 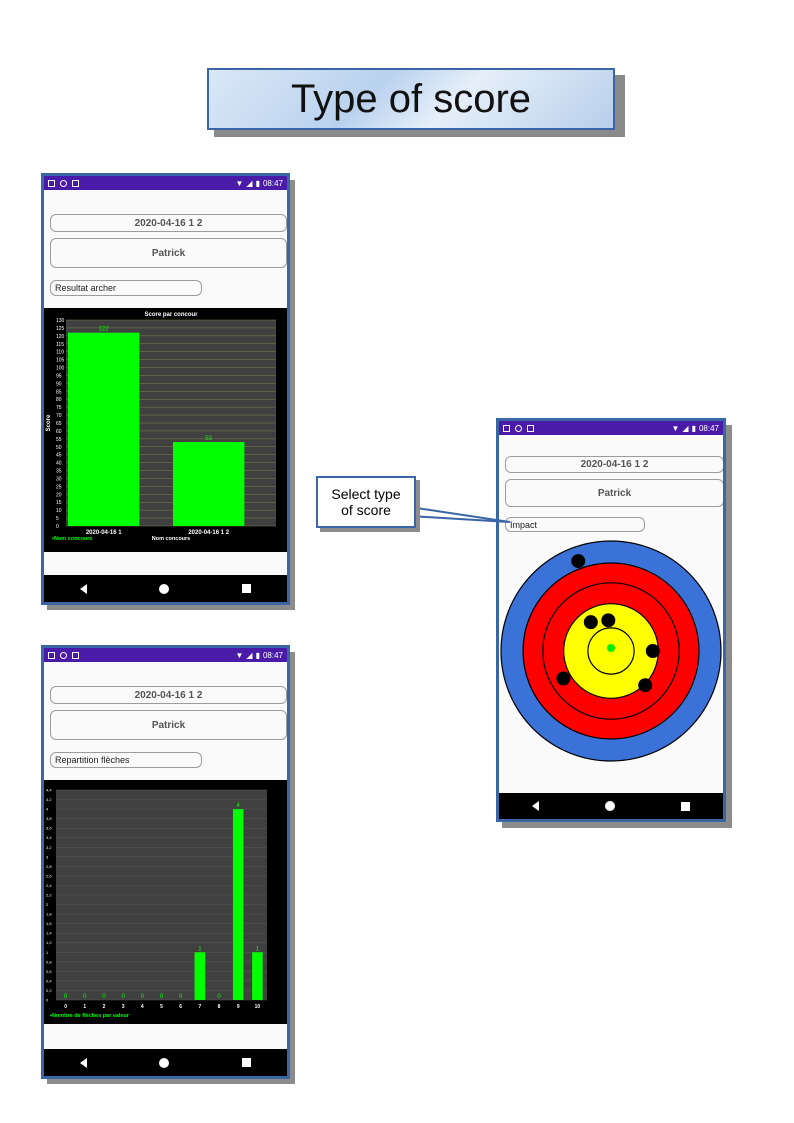 What do you see at coordinates (59, 479) in the screenshot?
I see `y-tick-label: 30` at bounding box center [59, 479].